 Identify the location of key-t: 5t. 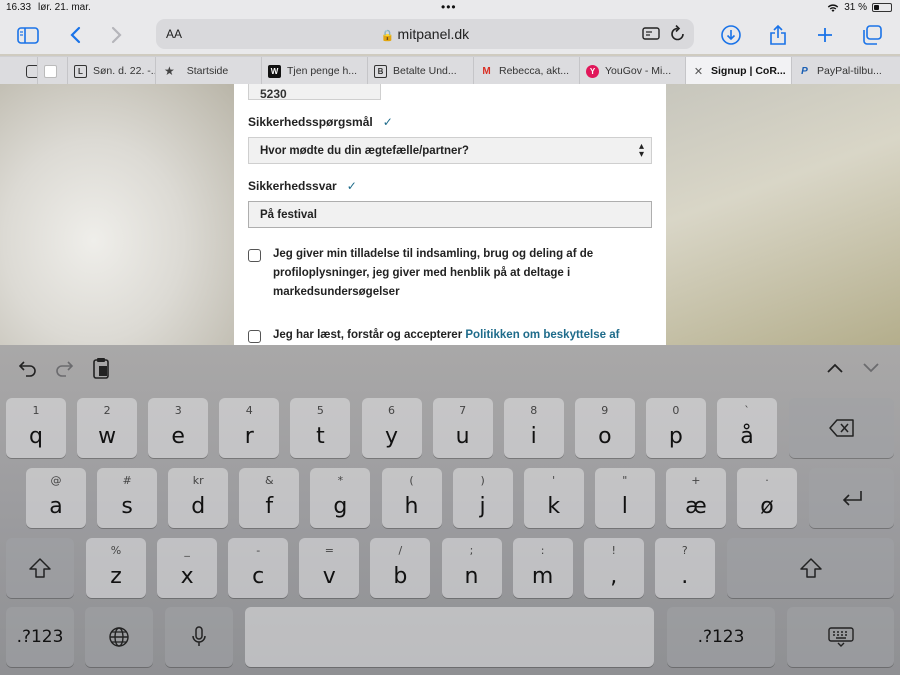
(320, 428).